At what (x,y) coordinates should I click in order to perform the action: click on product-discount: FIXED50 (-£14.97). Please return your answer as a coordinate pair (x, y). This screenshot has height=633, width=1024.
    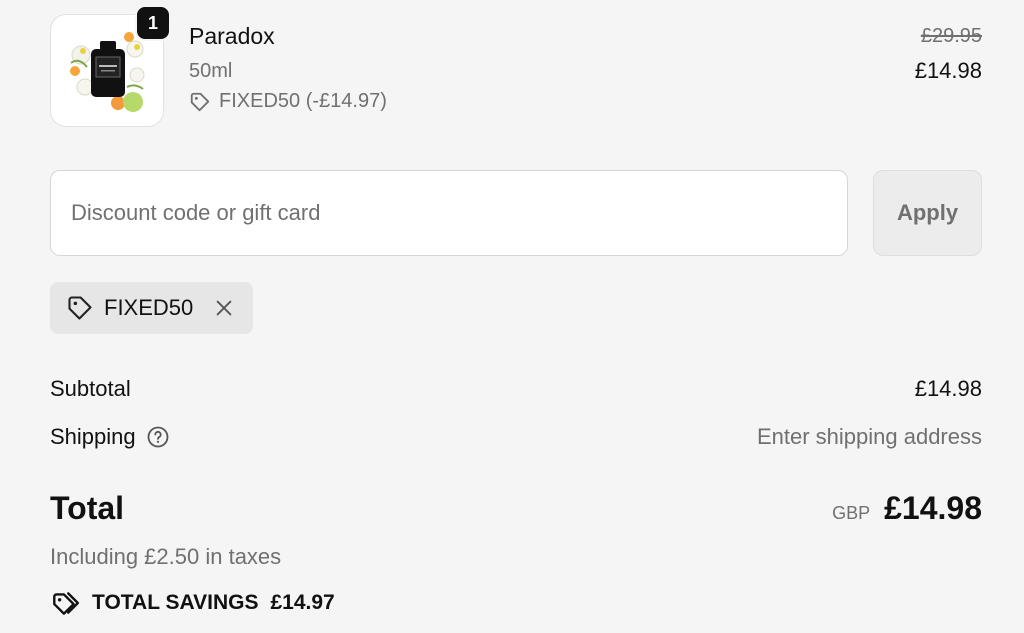
    Looking at the image, I should click on (288, 101).